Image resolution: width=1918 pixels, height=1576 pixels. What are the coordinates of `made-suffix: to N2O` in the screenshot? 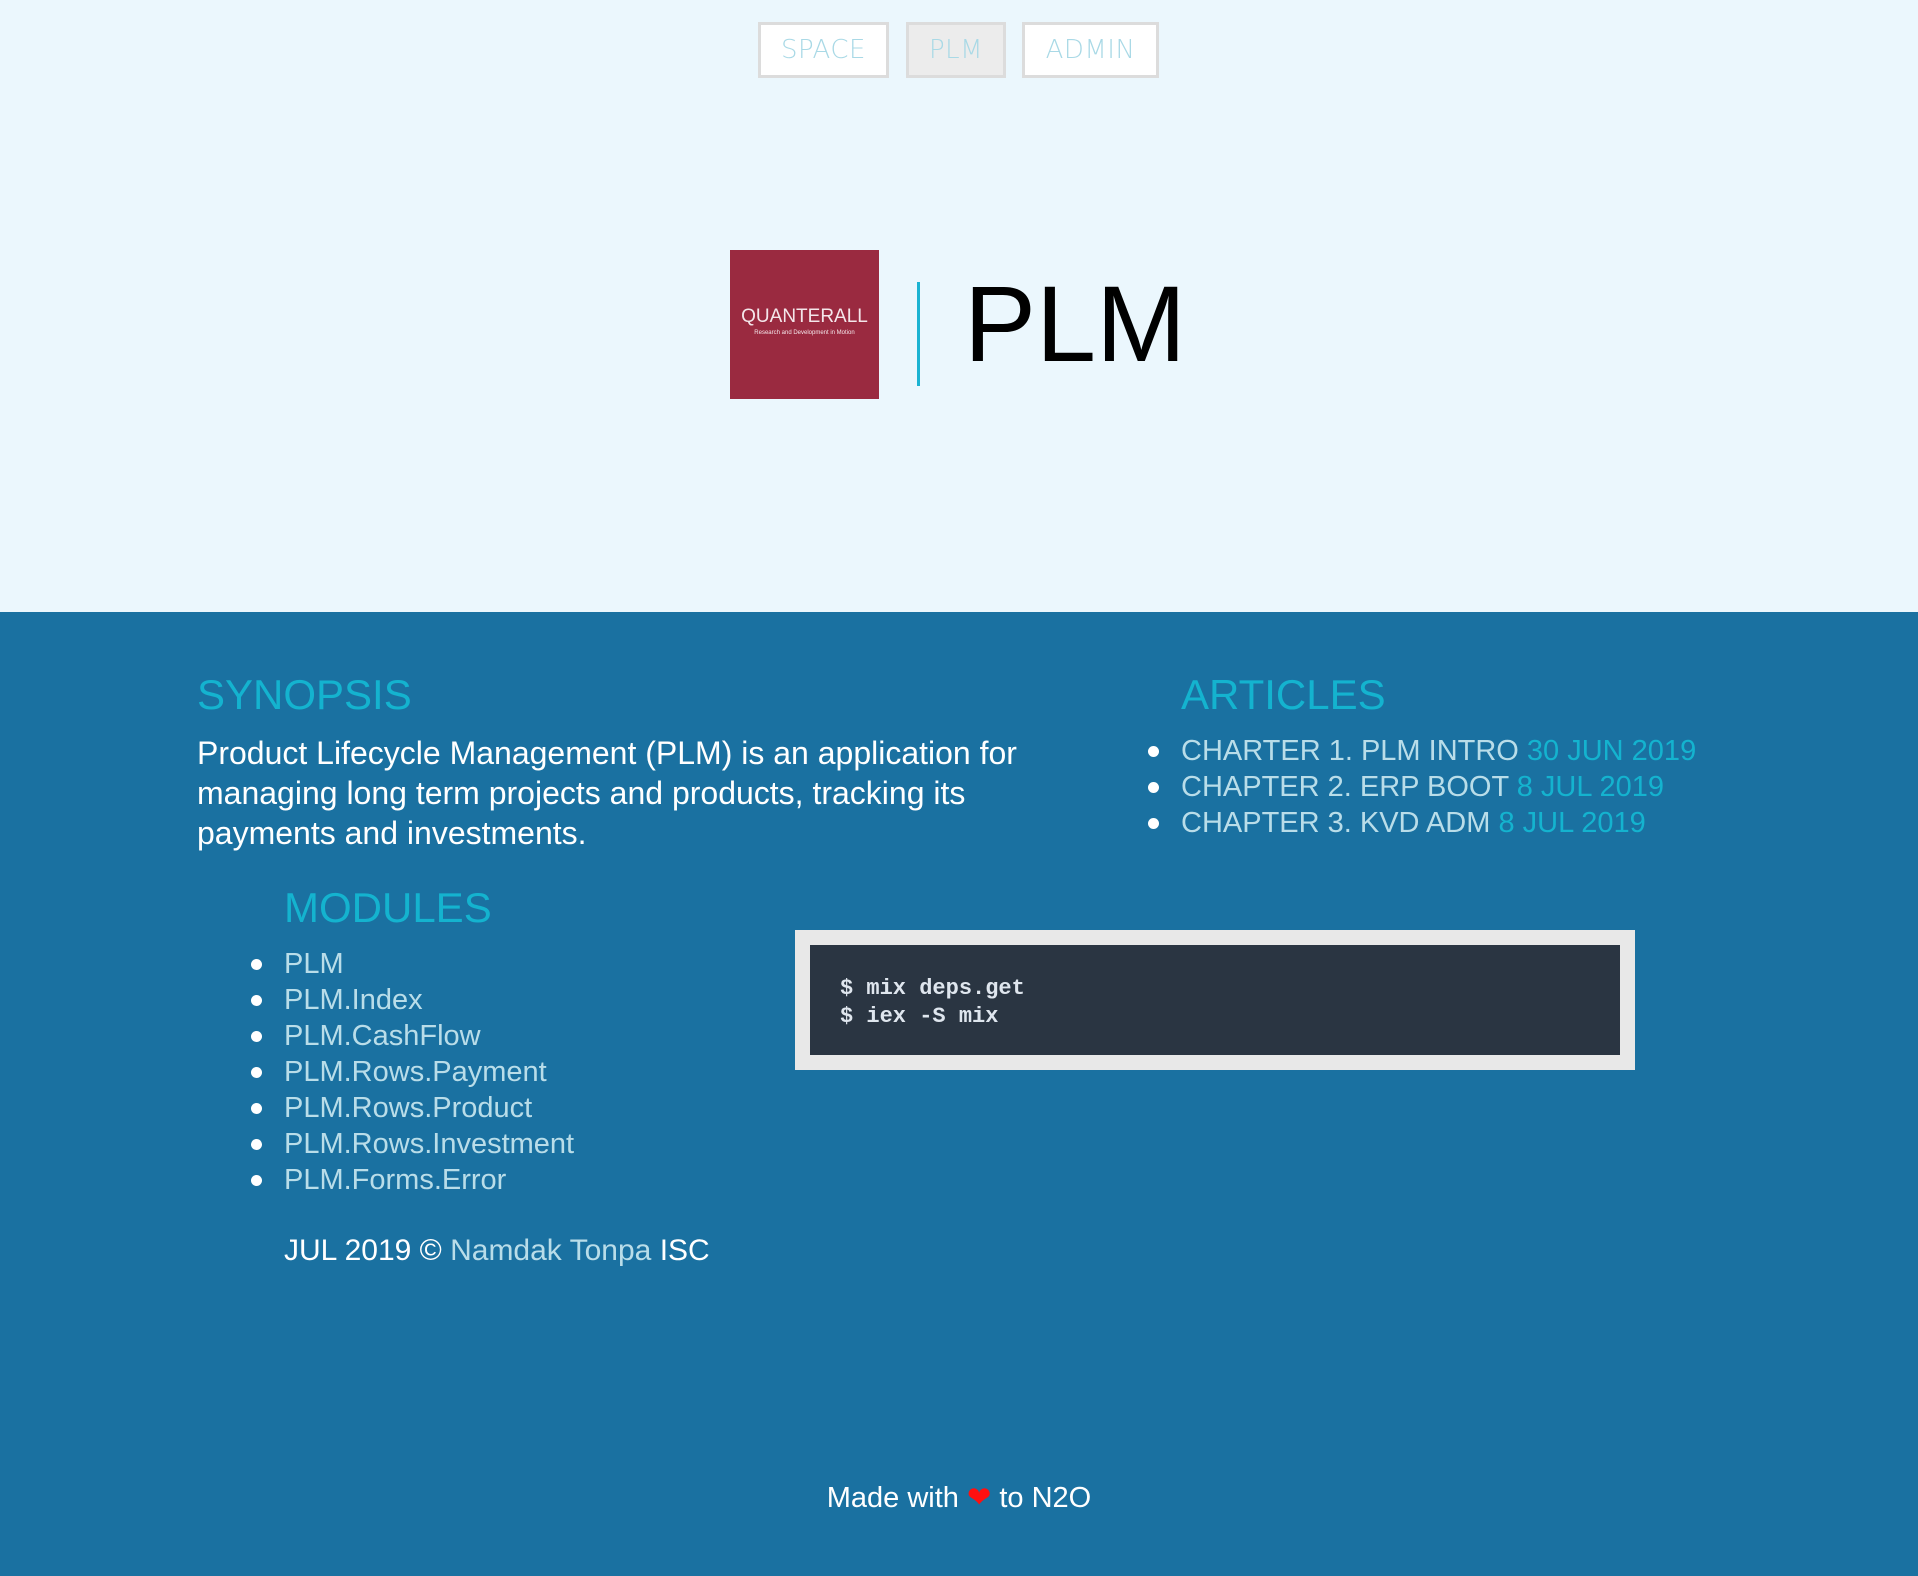 It's located at (1045, 1498).